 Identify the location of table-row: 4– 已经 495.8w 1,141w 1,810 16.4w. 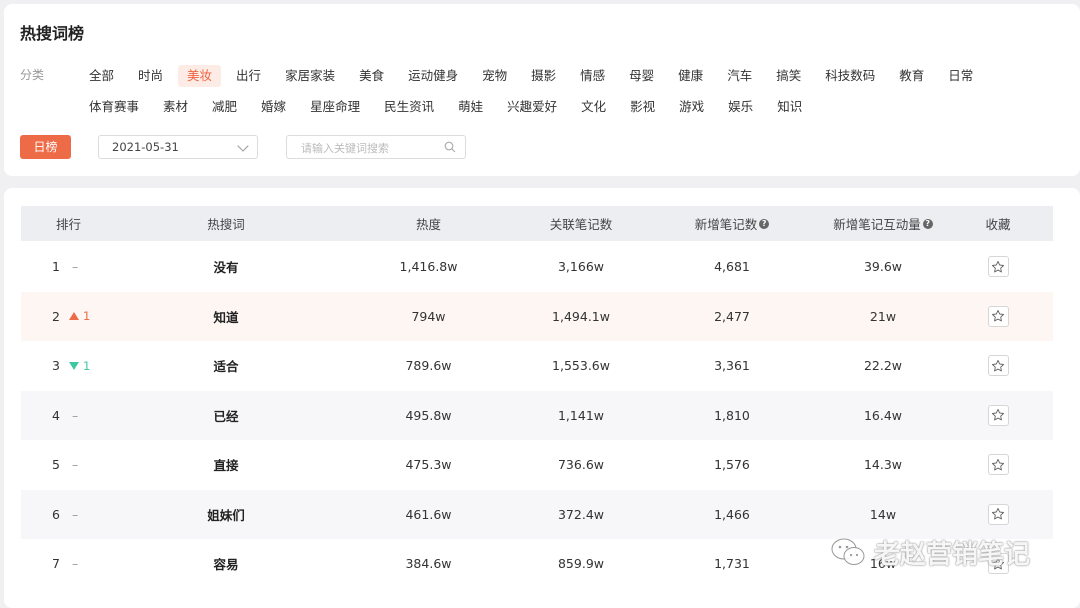
(537, 415).